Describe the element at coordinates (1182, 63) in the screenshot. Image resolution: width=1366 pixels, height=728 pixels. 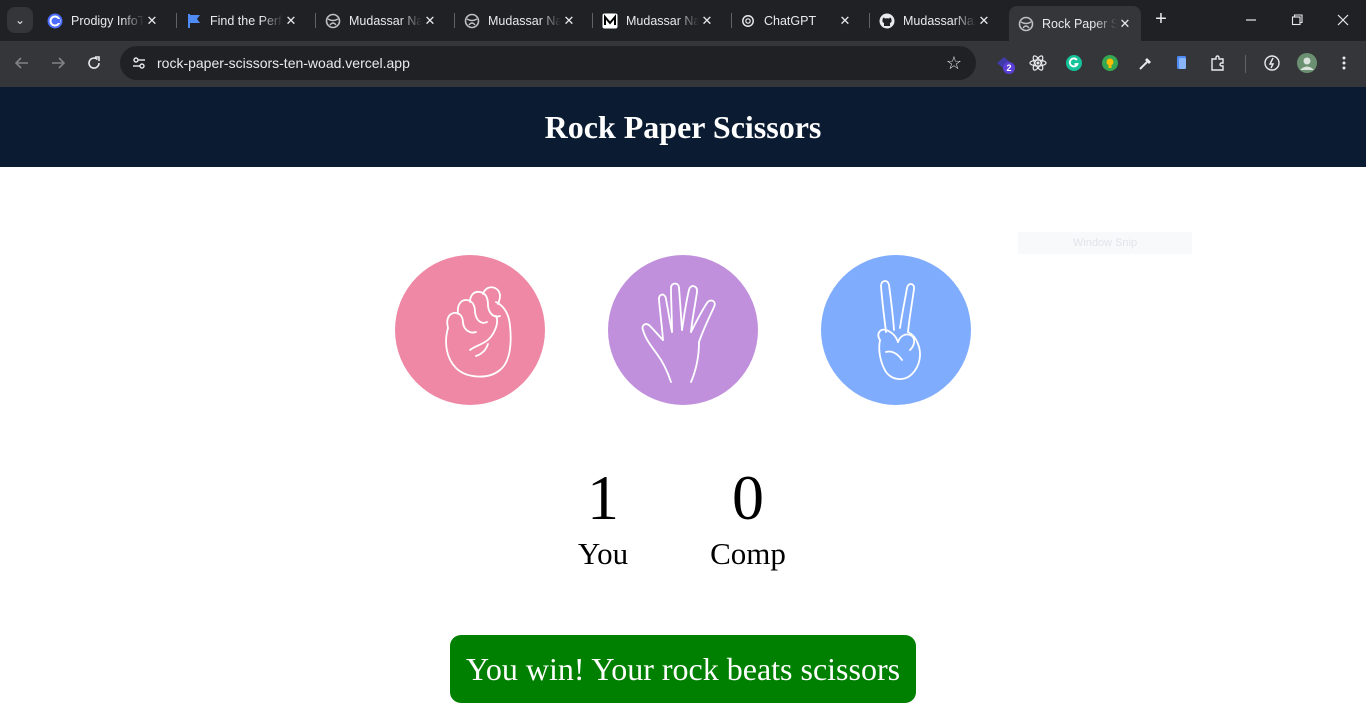
I see `document-extension-icon` at that location.